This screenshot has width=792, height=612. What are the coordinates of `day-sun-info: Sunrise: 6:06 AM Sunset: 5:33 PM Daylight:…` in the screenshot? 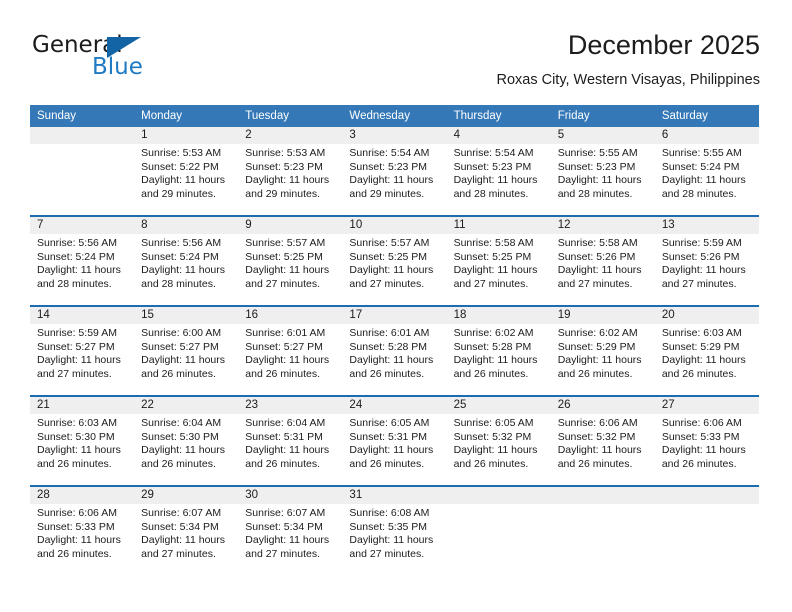 It's located at (707, 442).